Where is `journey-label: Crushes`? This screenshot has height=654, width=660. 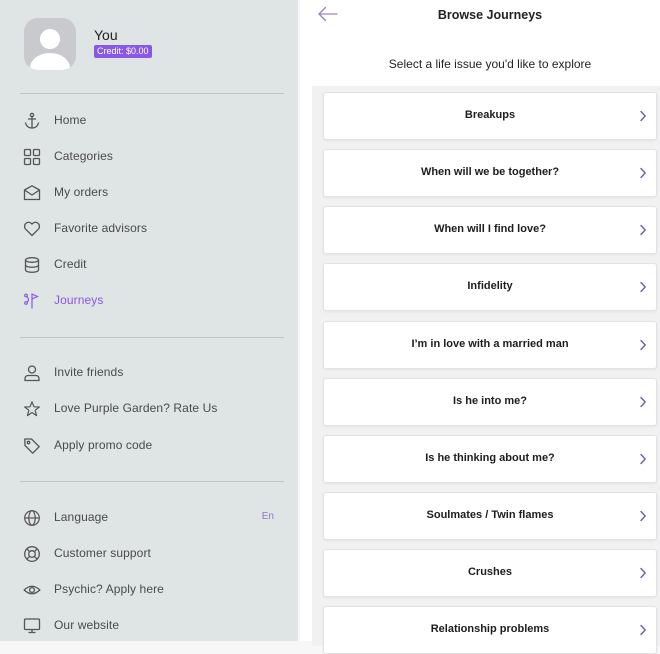 journey-label: Crushes is located at coordinates (490, 572).